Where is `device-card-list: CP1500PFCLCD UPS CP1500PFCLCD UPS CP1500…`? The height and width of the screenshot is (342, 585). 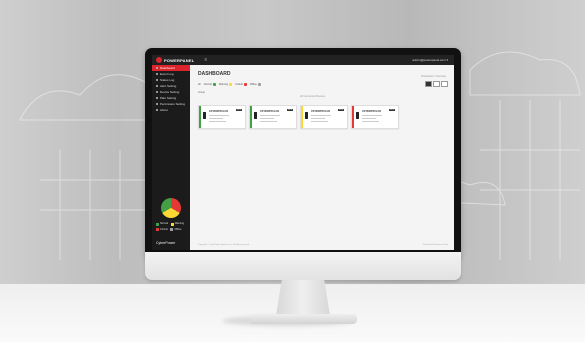
device-card-list: CP1500PFCLCD UPS CP1500PFCLCD UPS CP1500… is located at coordinates (298, 117).